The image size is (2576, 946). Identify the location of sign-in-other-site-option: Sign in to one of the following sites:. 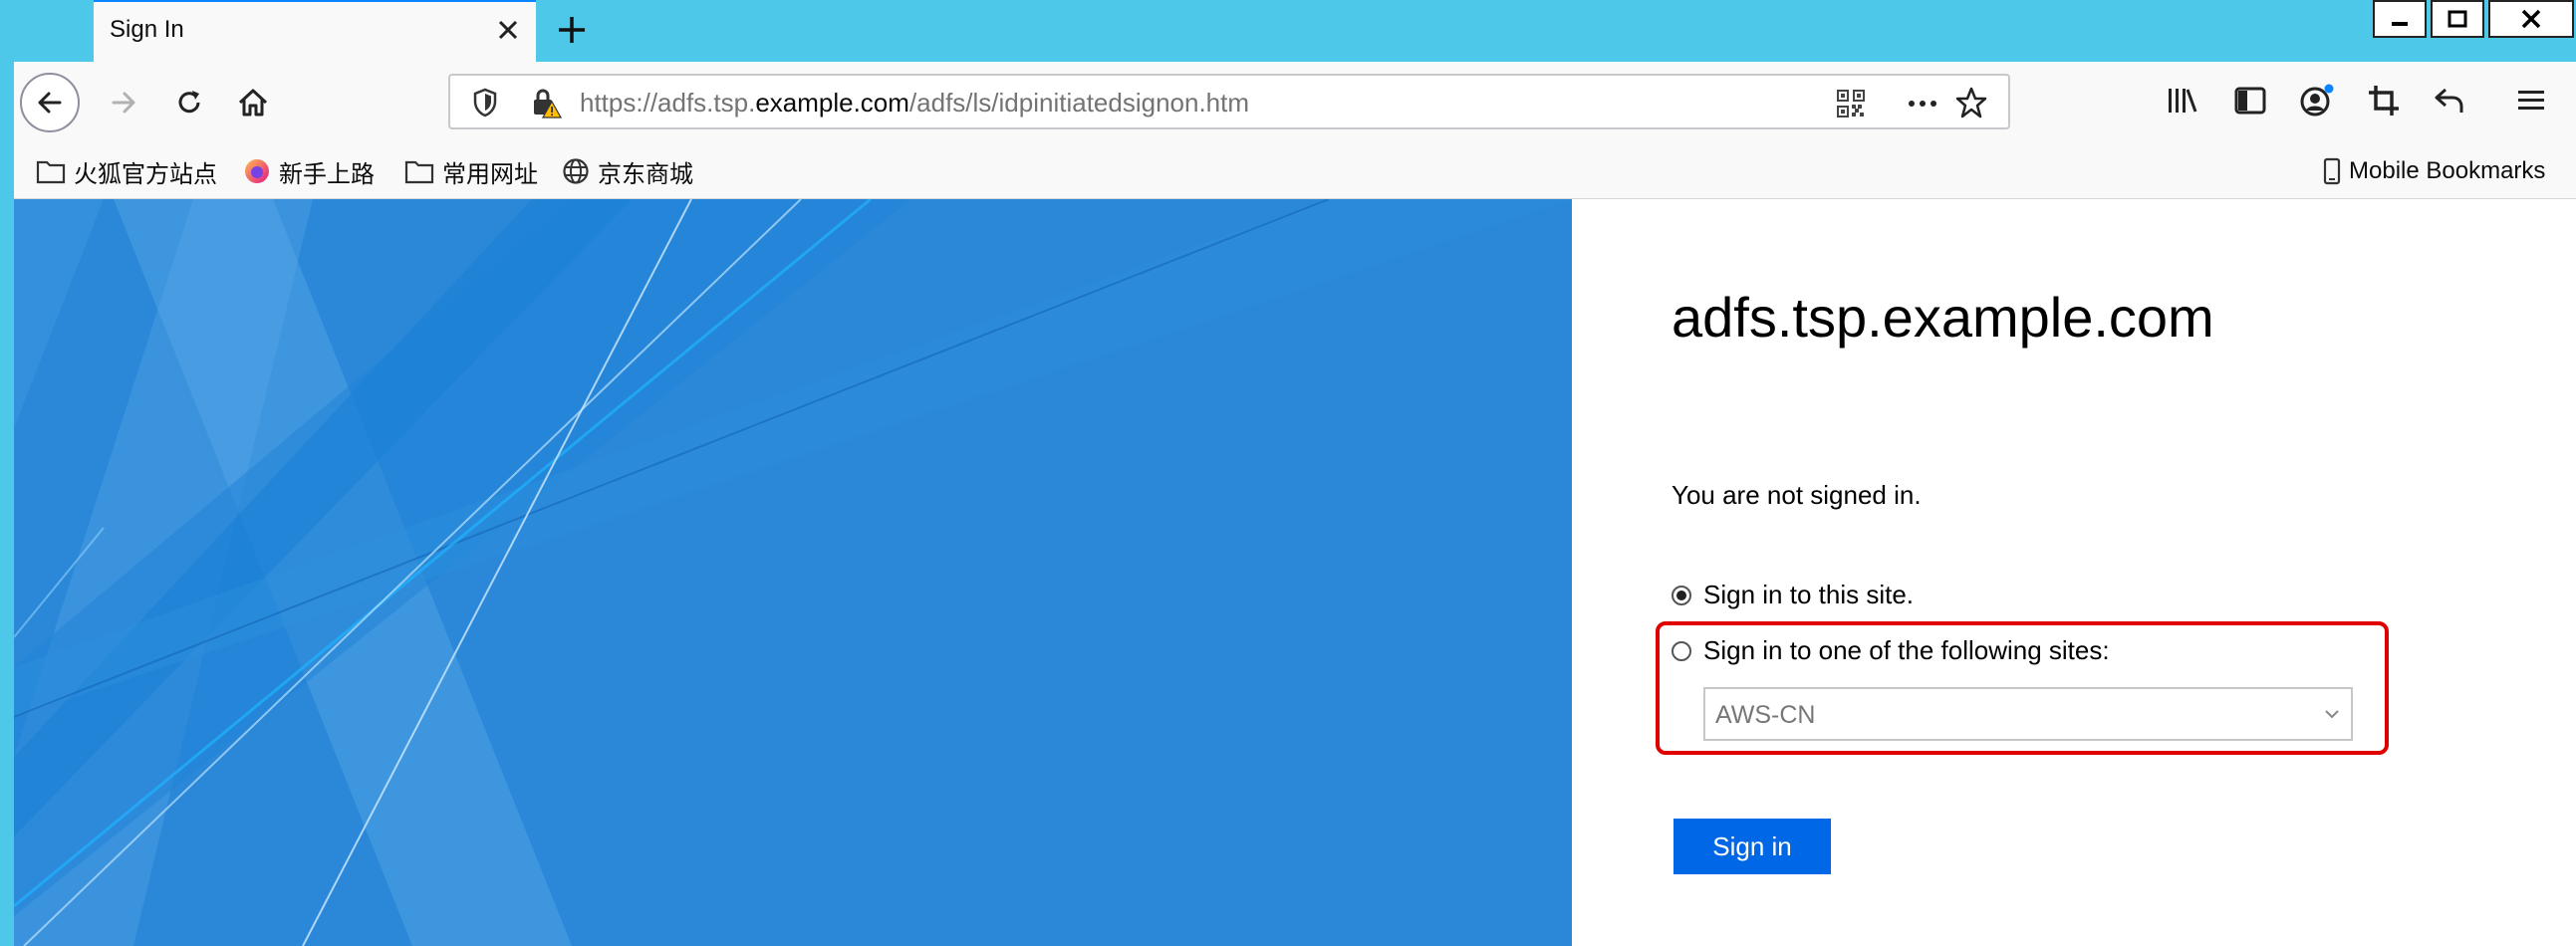
(1891, 650).